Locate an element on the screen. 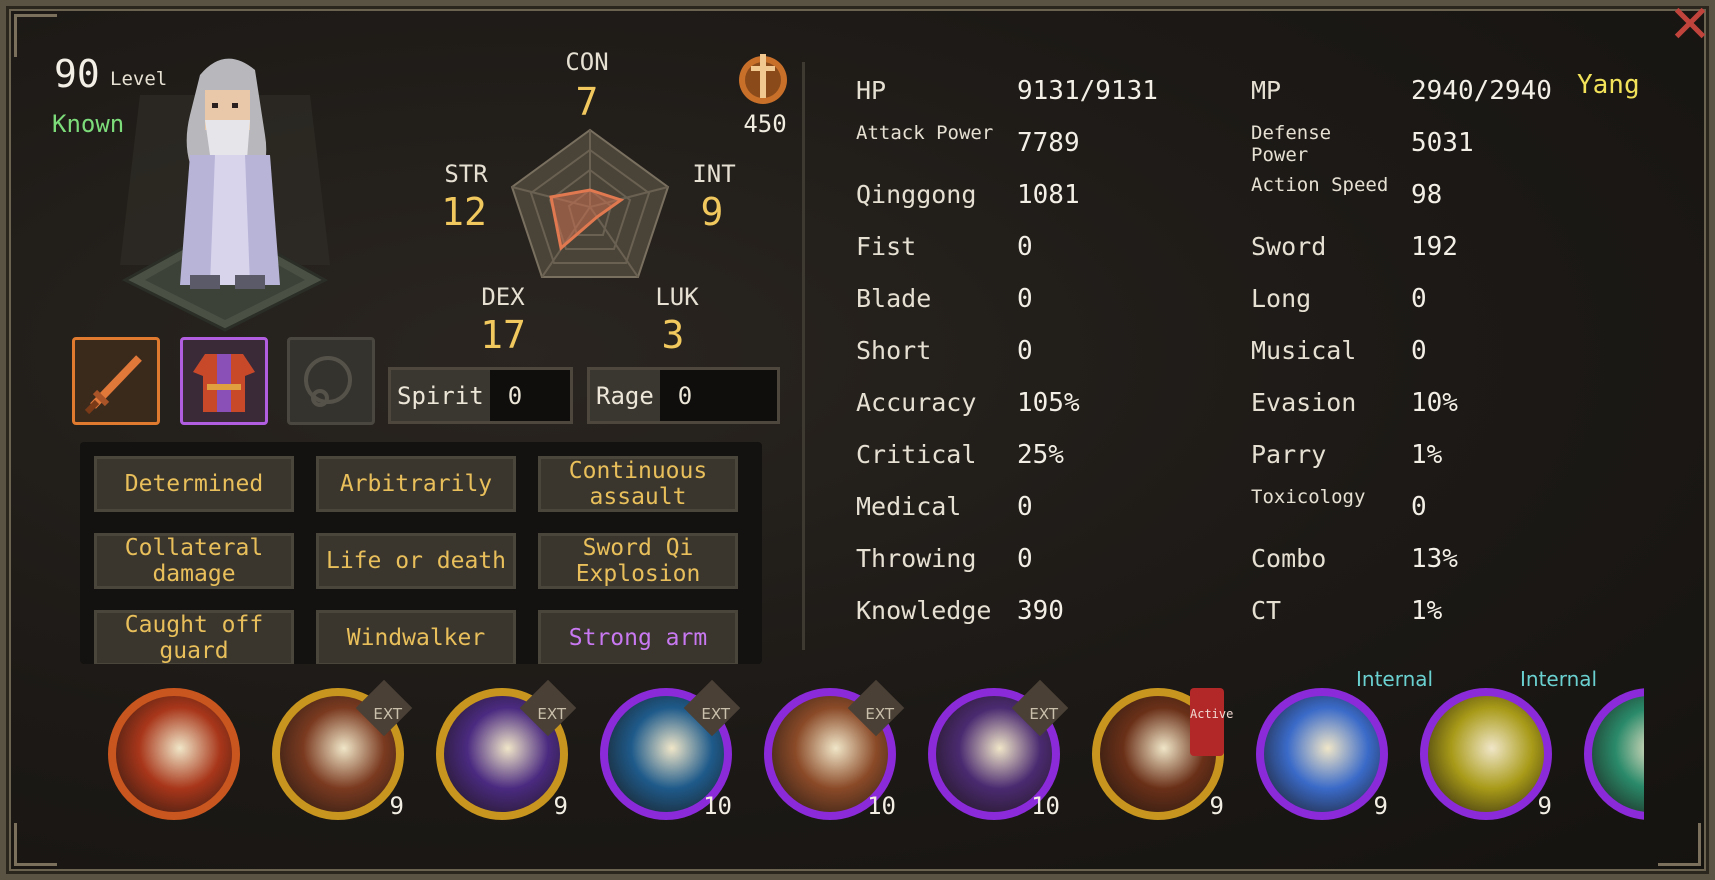 The image size is (1715, 880). claw-slash-icon is located at coordinates (174, 754).